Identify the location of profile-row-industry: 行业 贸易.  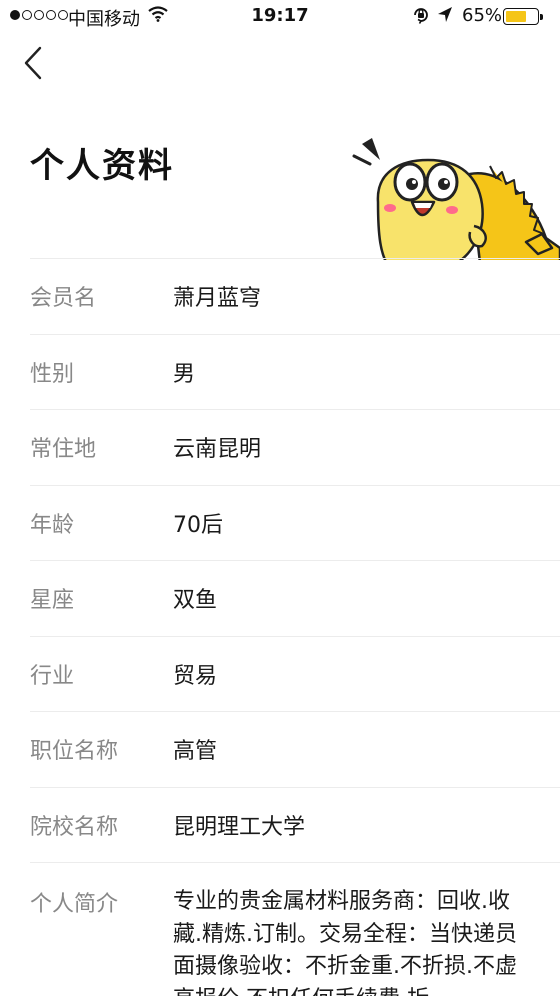
(295, 673).